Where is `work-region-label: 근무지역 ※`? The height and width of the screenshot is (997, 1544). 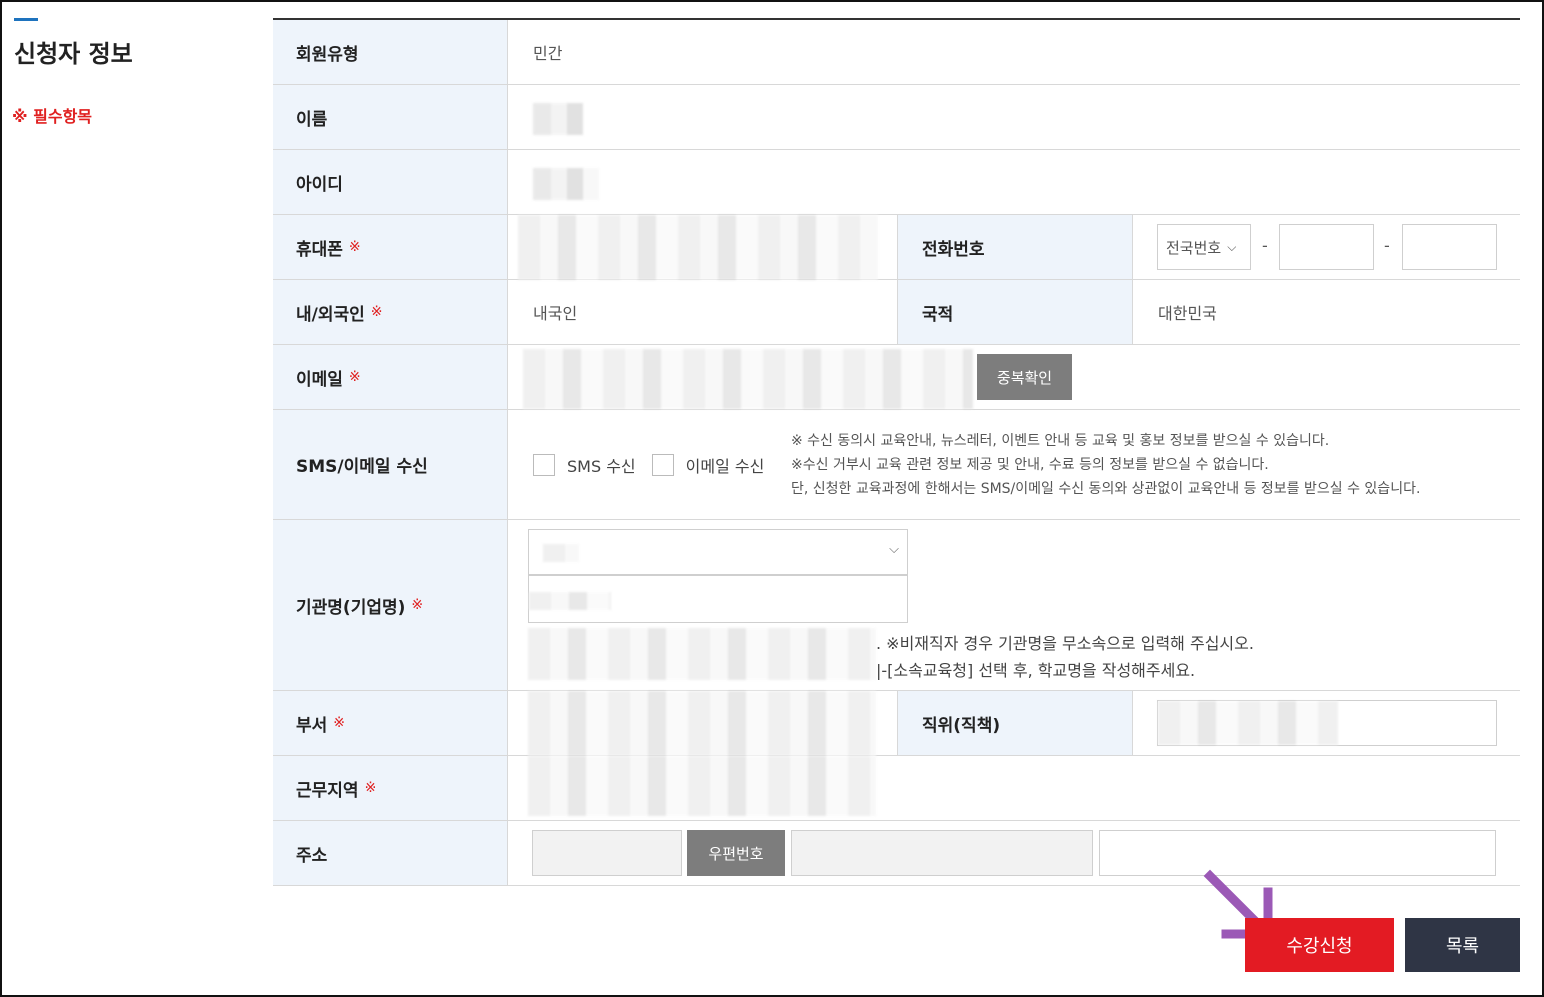
work-region-label: 근무지역 ※ is located at coordinates (390, 788).